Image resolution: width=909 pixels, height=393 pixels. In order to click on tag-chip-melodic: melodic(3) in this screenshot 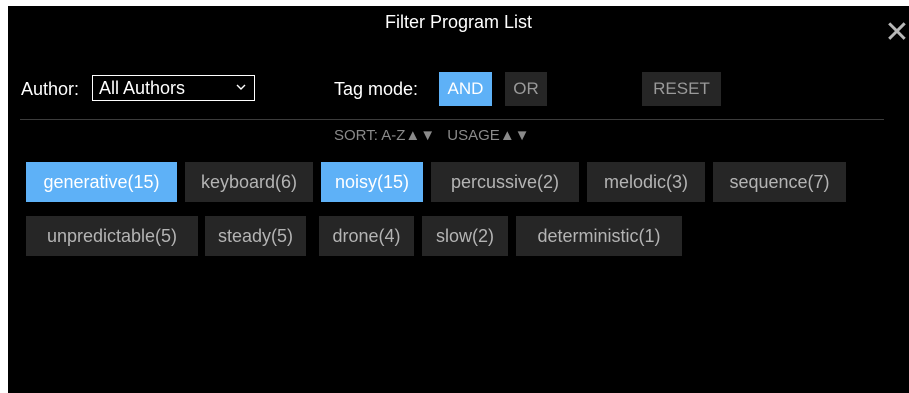, I will do `click(646, 182)`.